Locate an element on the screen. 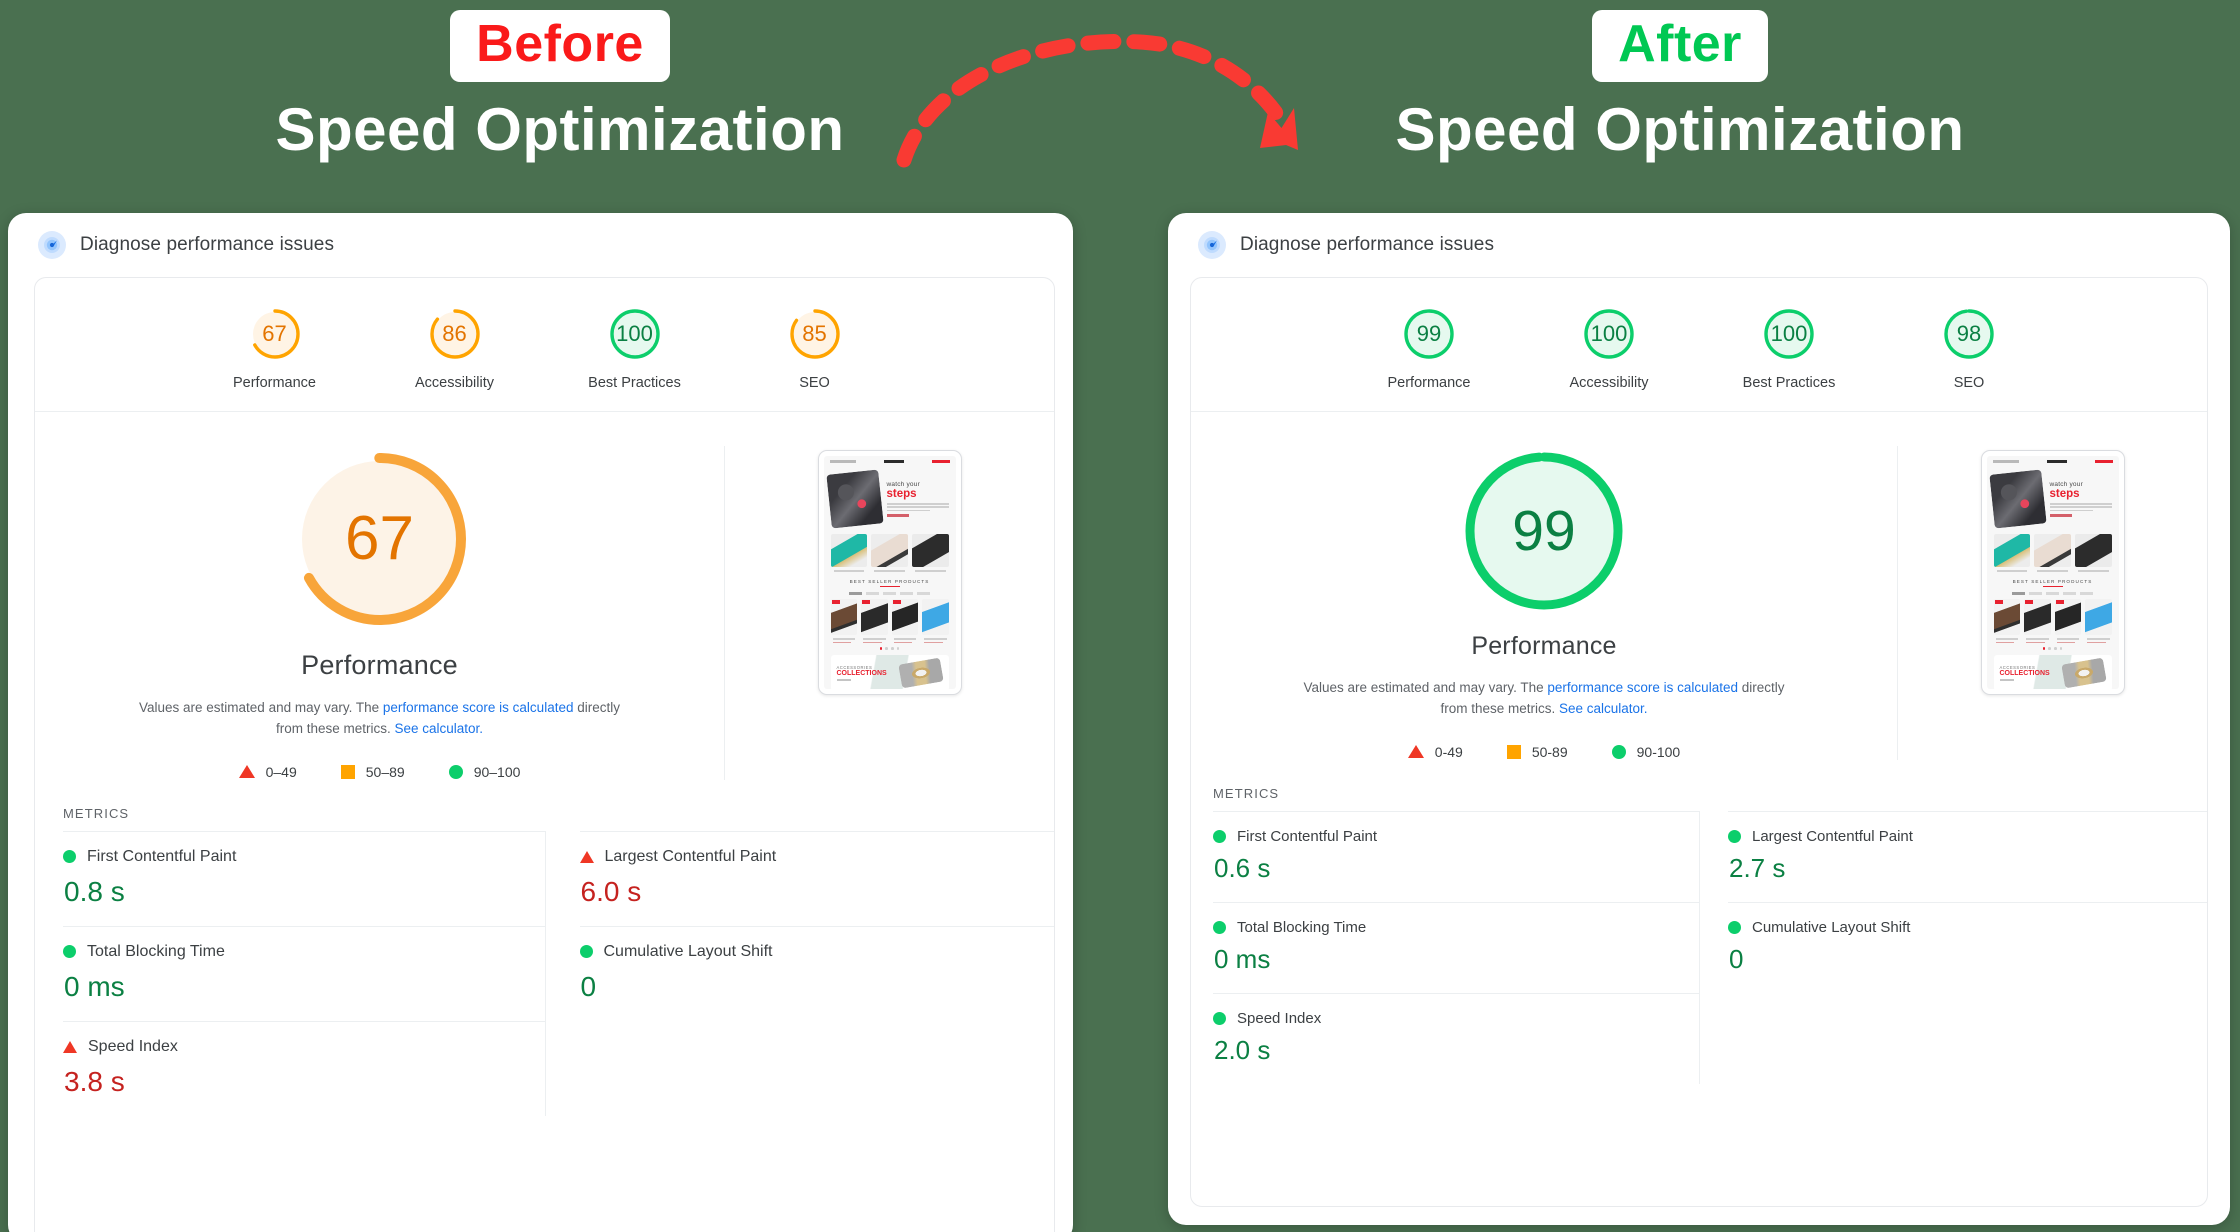  note-text-pre: Values are estimated and may vary. The is located at coordinates (1425, 687).